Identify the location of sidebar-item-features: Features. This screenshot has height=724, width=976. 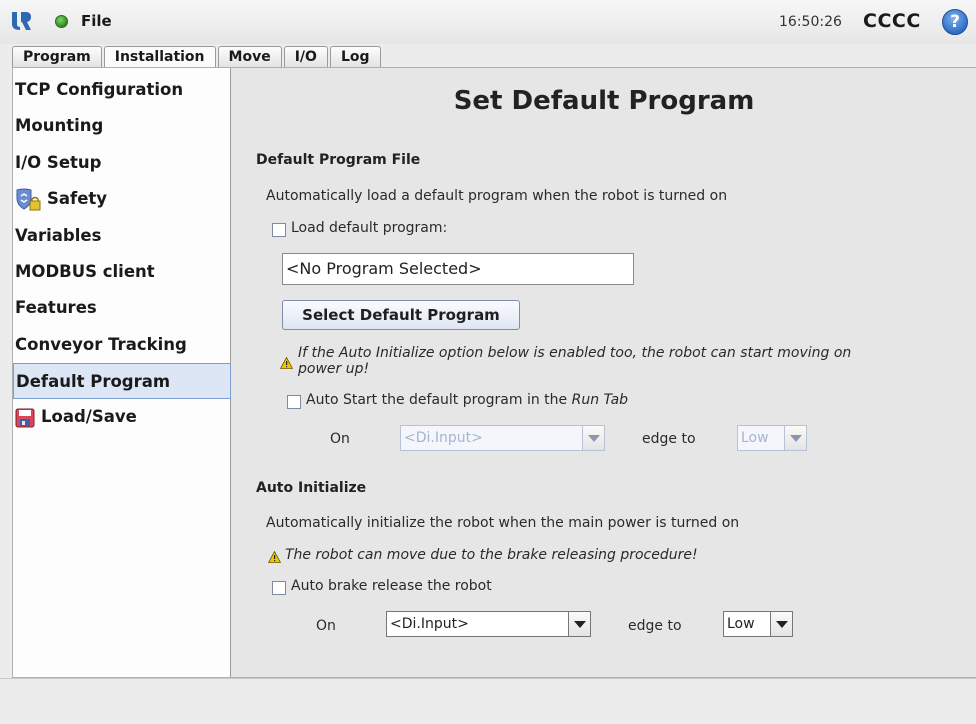
(122, 308).